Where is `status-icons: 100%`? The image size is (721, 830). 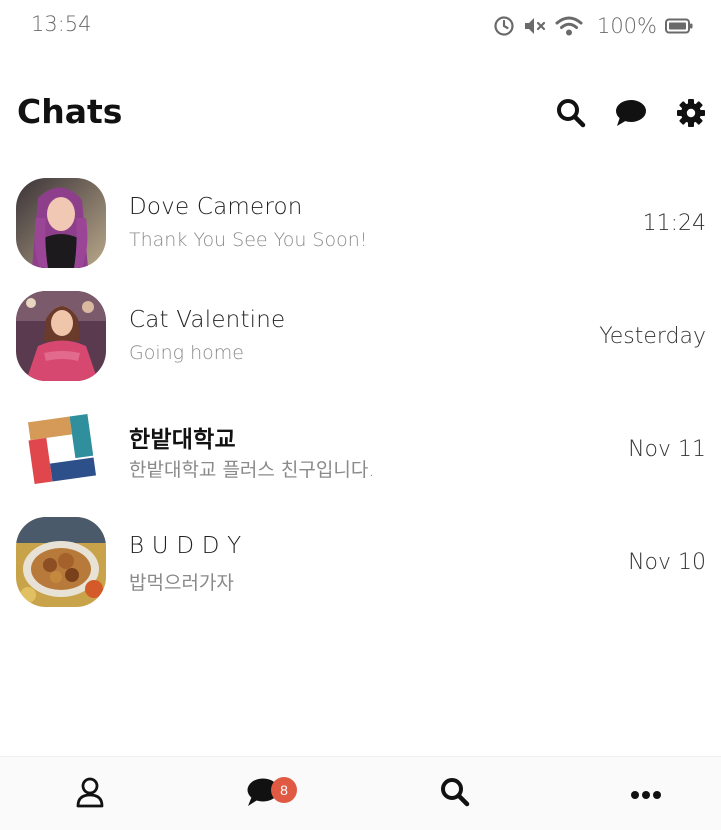
status-icons: 100% is located at coordinates (593, 26).